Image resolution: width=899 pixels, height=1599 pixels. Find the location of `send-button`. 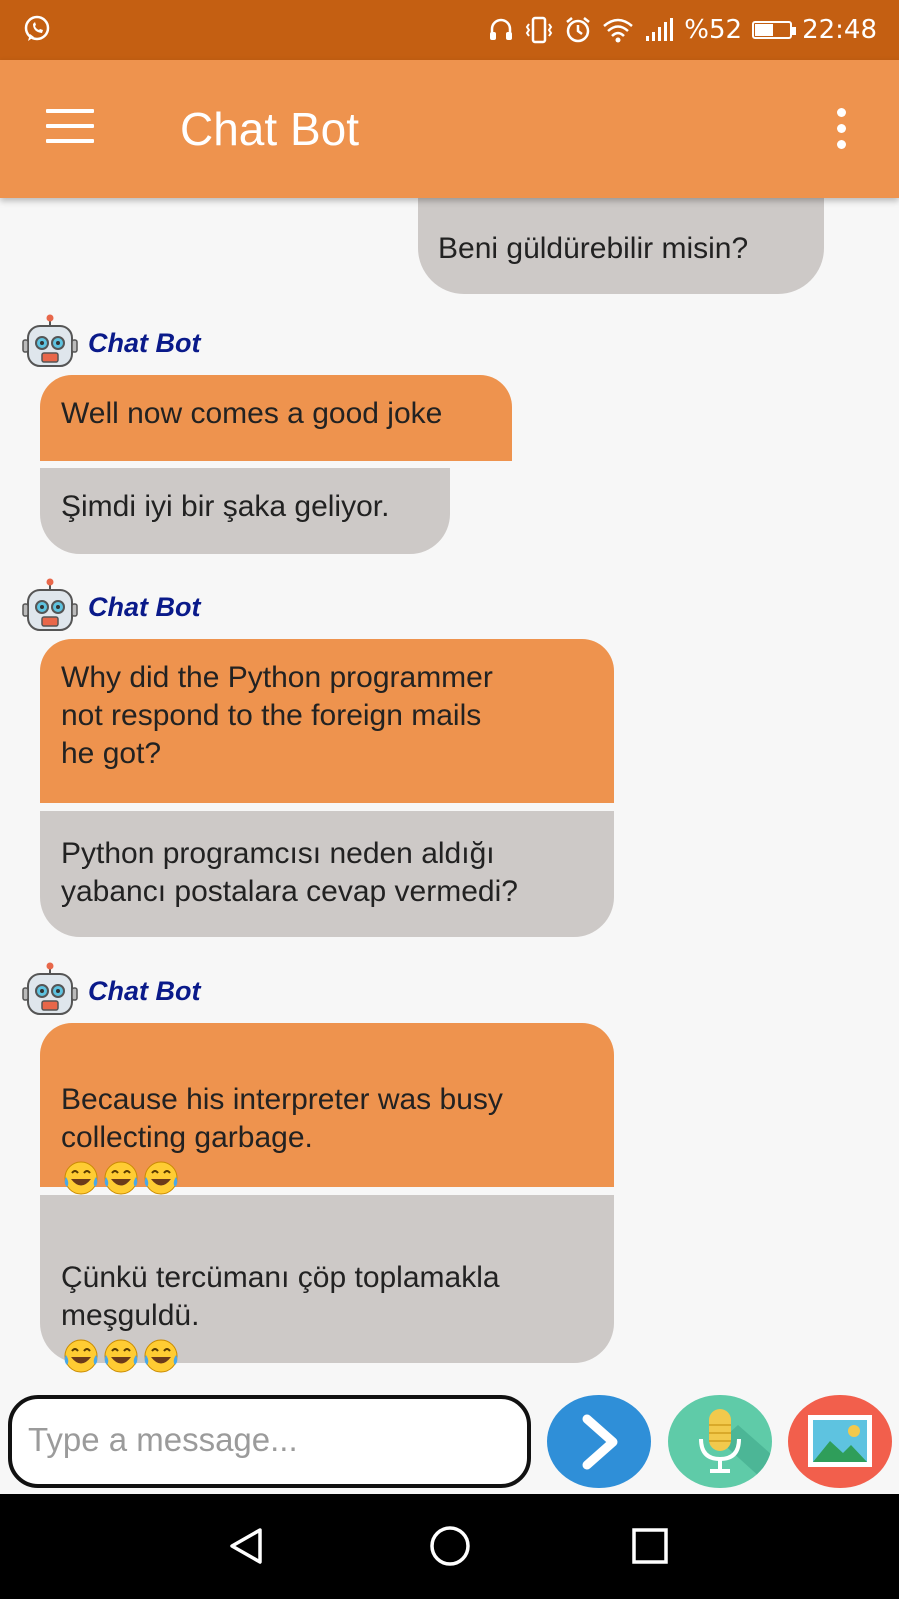

send-button is located at coordinates (599, 1441).